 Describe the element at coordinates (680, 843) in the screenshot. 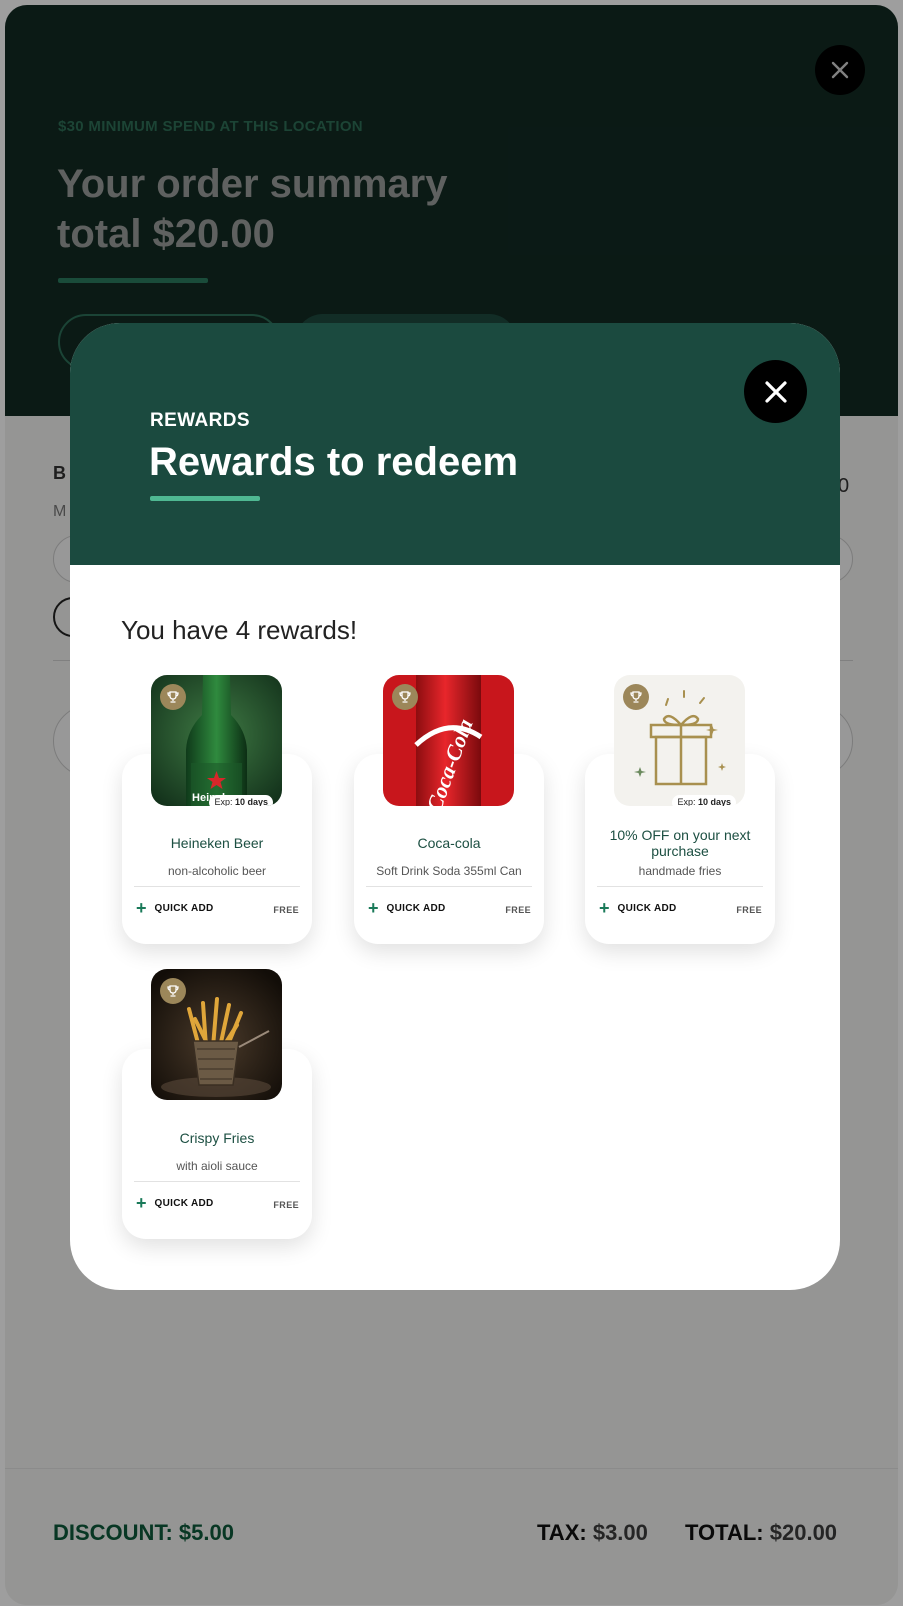

I see `reward-name: 10% OFF on your next purchase` at that location.